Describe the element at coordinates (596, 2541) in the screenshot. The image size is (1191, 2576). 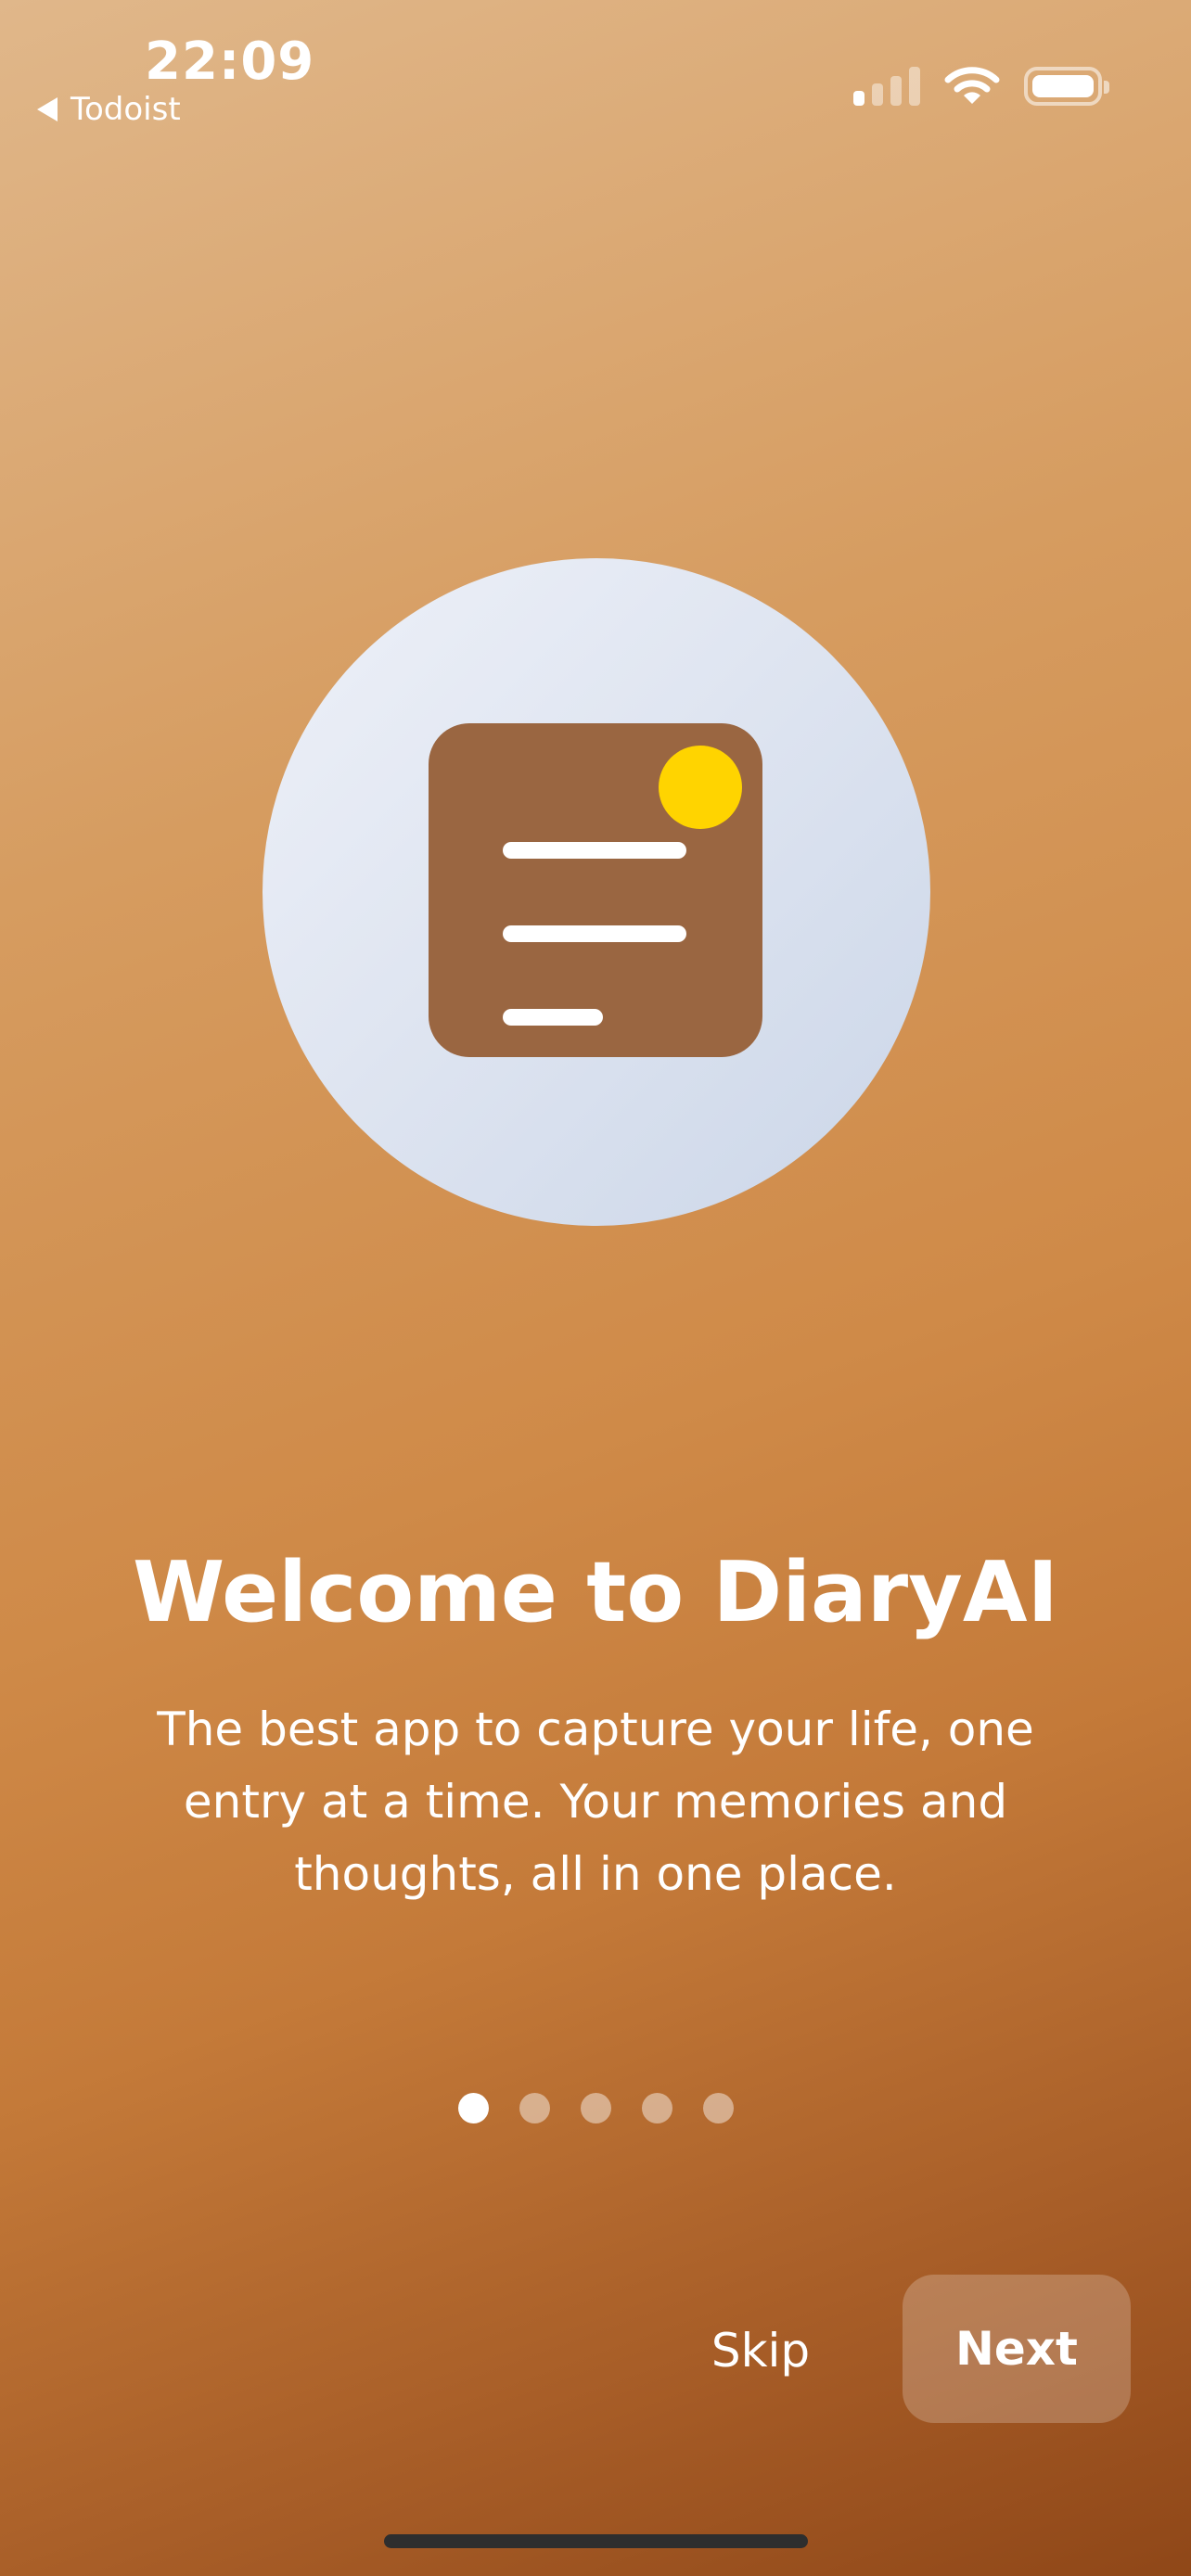
I see `home-indicator` at that location.